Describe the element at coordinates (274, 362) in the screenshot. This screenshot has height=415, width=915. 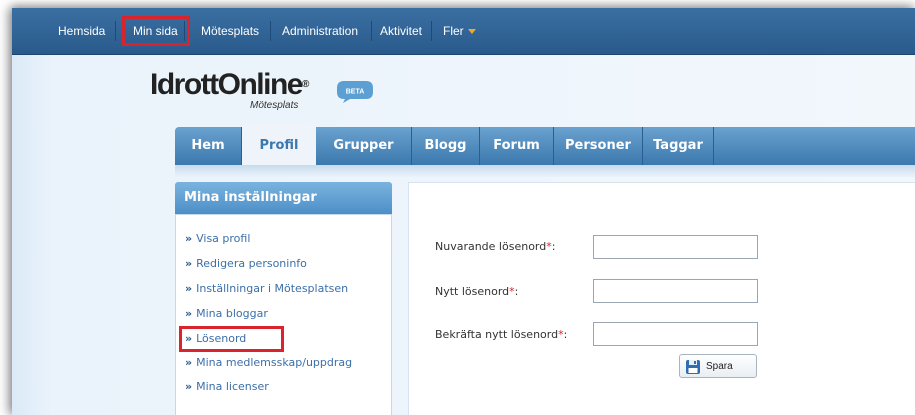
I see `sidebar-item-label: Mina medlemsskap/uppdrag` at that location.